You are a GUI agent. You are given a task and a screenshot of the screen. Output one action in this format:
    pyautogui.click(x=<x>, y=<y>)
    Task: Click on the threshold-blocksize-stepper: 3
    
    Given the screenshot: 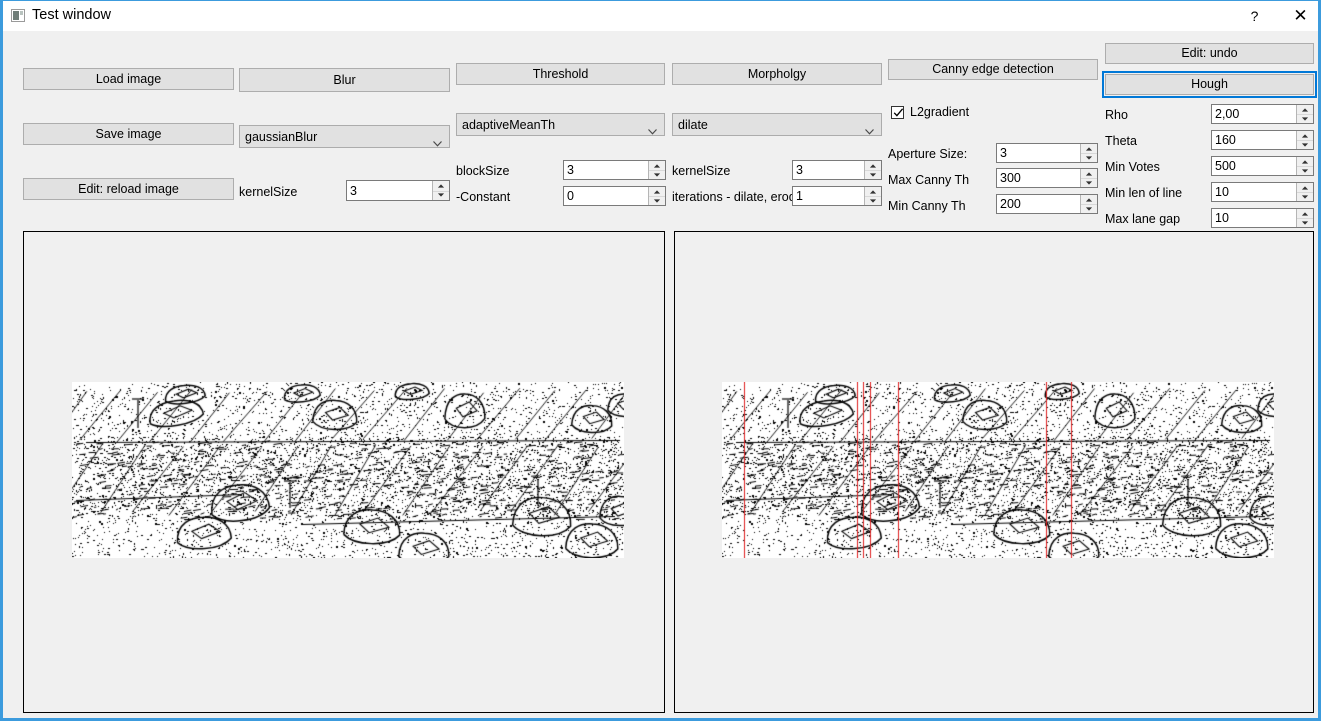 What is the action you would take?
    pyautogui.click(x=614, y=170)
    